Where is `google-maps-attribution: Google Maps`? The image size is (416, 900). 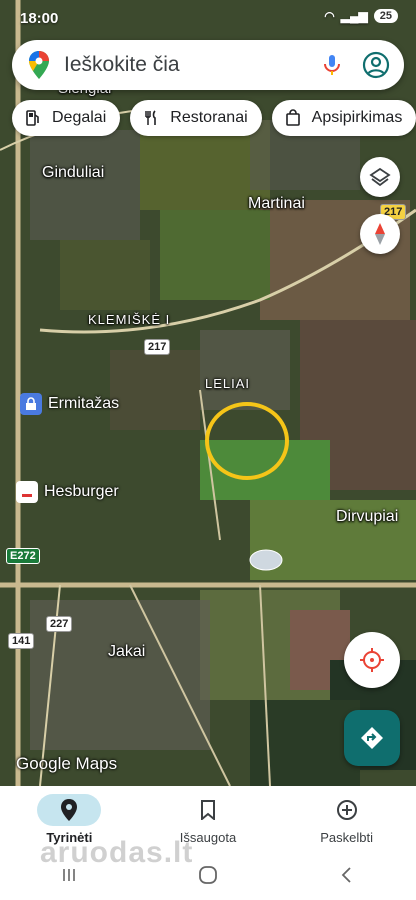
google-maps-attribution: Google Maps is located at coordinates (67, 763).